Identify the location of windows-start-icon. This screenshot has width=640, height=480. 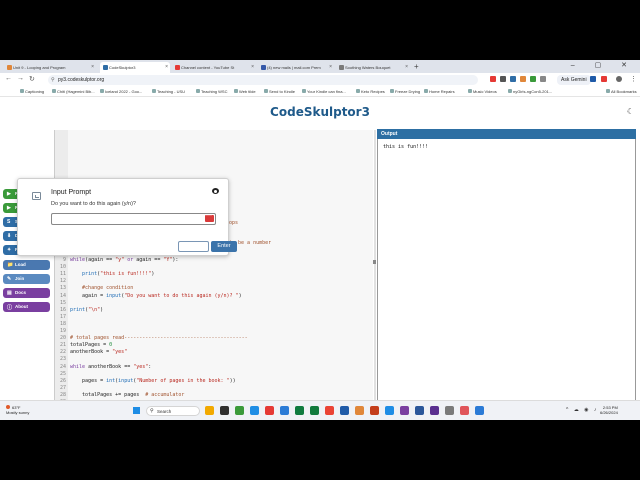
(136, 410).